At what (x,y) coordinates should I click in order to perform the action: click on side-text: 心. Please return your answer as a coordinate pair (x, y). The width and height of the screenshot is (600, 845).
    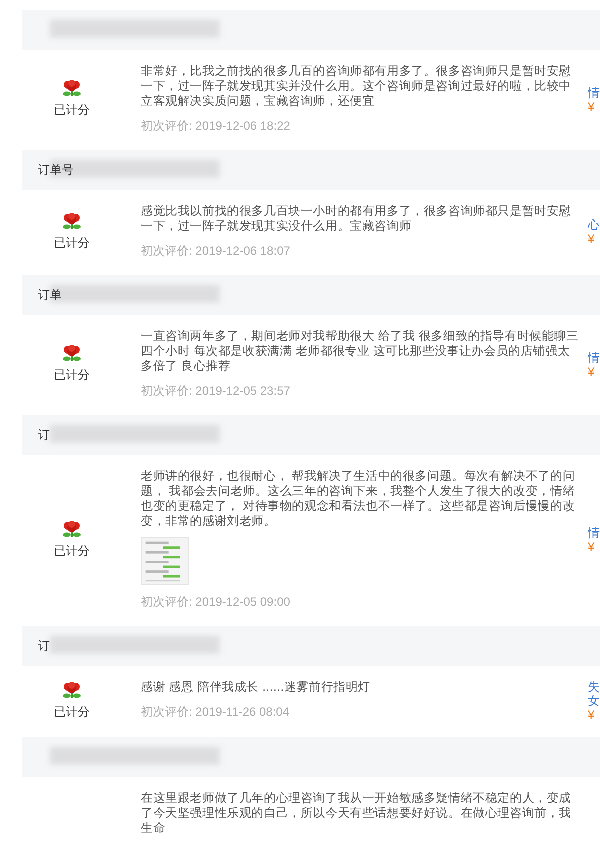
    Looking at the image, I should click on (594, 225).